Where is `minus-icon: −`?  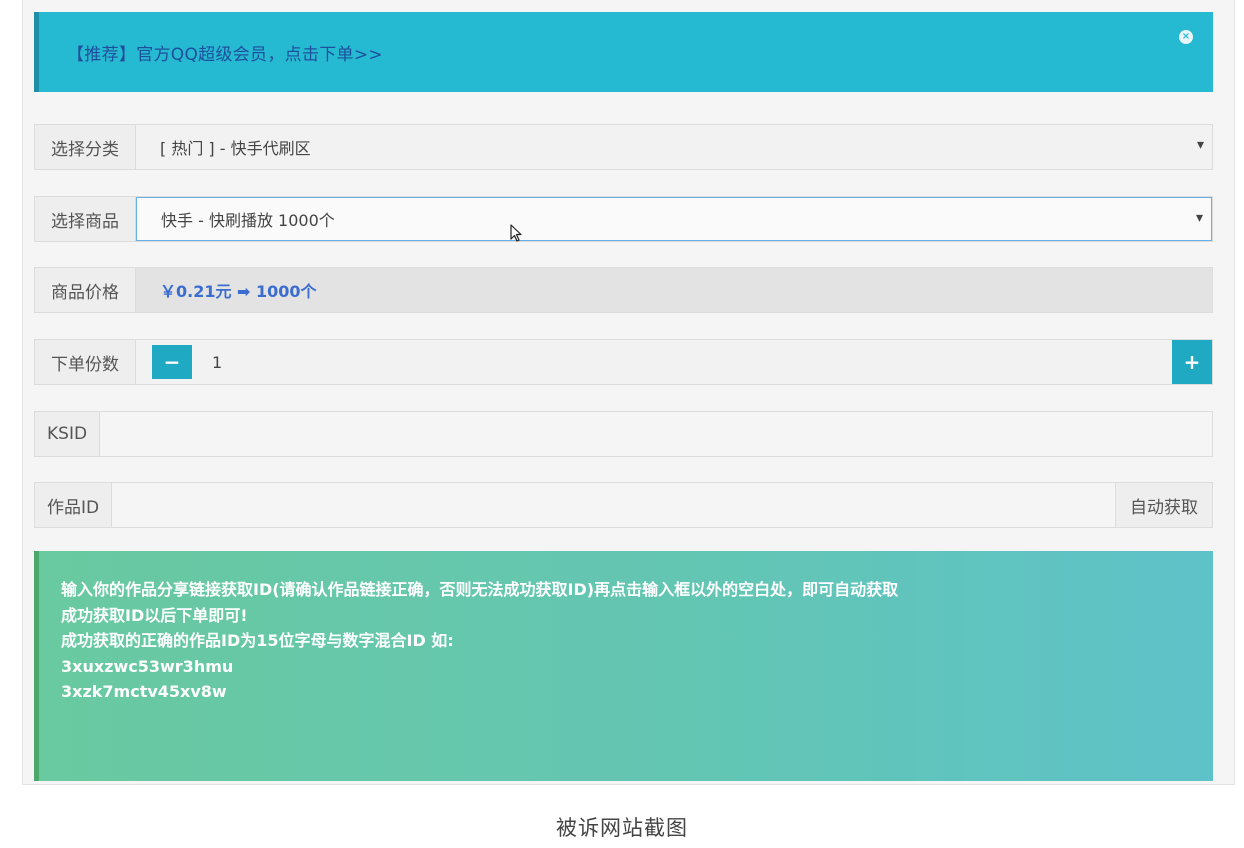 minus-icon: − is located at coordinates (172, 362).